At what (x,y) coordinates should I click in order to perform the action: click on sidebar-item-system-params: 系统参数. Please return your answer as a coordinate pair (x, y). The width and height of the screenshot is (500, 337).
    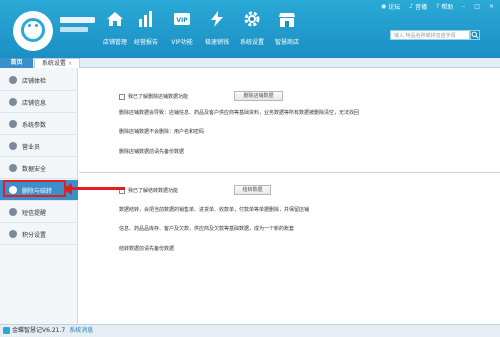
    Looking at the image, I should click on (39, 124).